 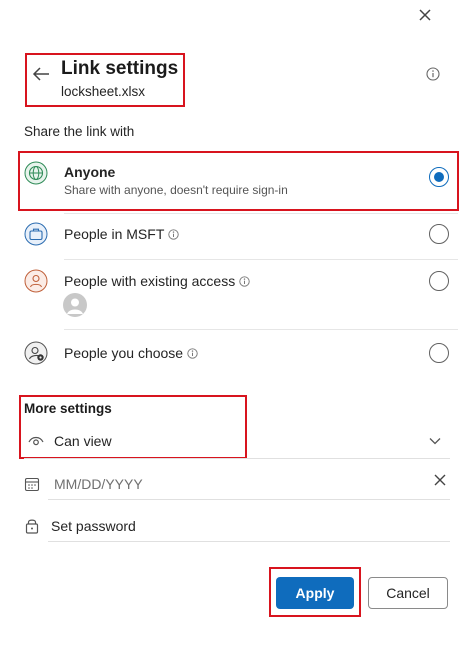 I want to click on password-placeholder: Set password, so click(x=93, y=526).